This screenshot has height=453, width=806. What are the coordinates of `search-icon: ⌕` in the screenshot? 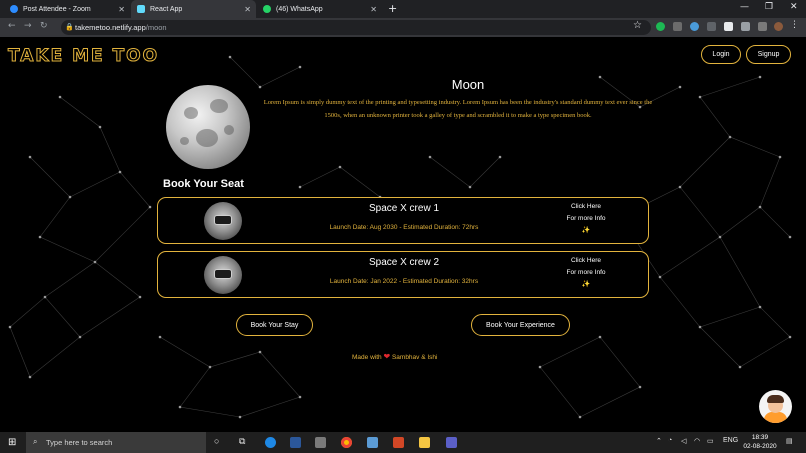 It's located at (35, 441).